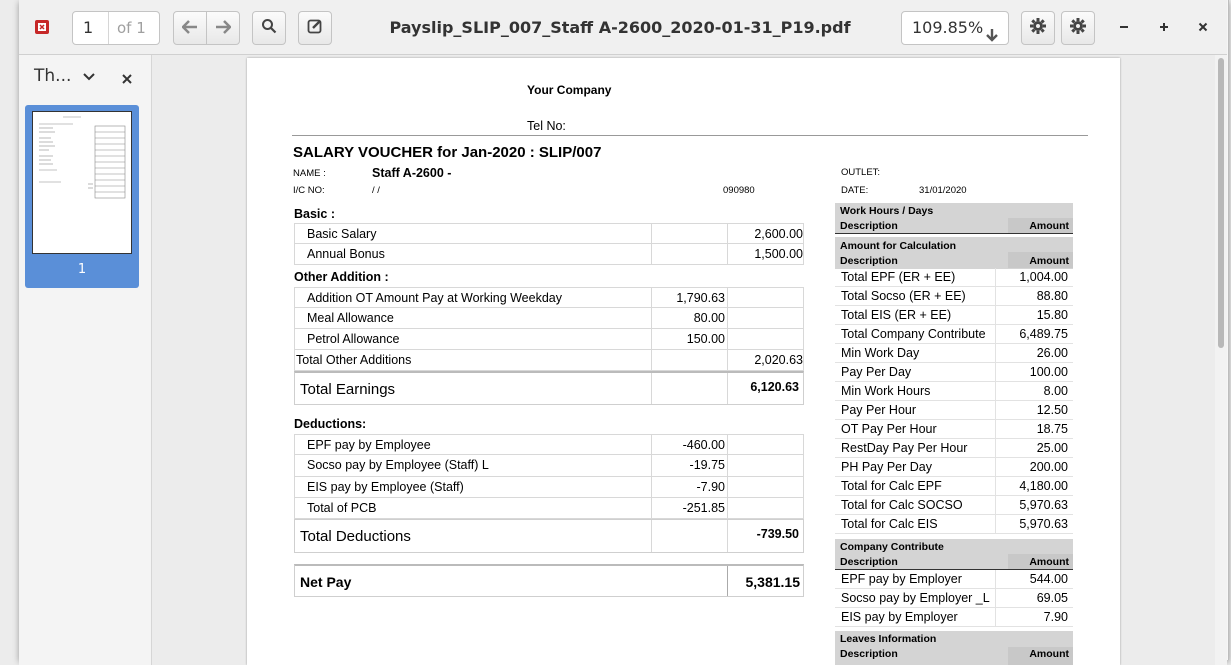 The image size is (1231, 665). Describe the element at coordinates (880, 353) in the screenshot. I see `row-label: Min Work Day` at that location.